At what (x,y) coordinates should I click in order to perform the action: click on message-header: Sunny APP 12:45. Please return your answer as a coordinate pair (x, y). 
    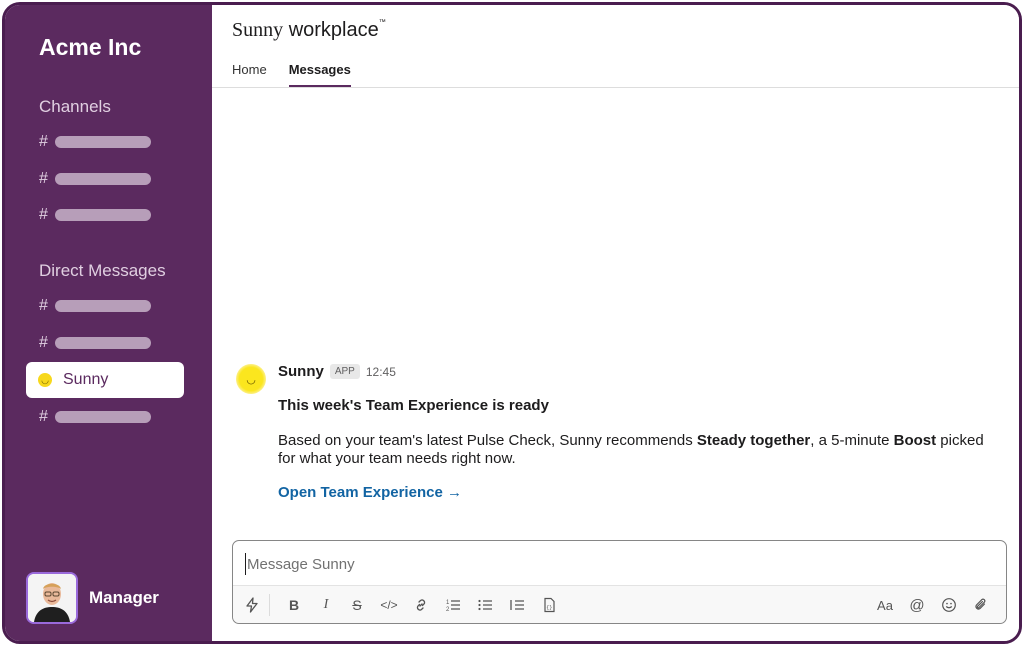
    Looking at the image, I should click on (337, 371).